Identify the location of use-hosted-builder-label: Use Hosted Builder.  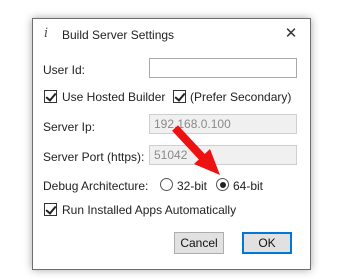
(113, 97).